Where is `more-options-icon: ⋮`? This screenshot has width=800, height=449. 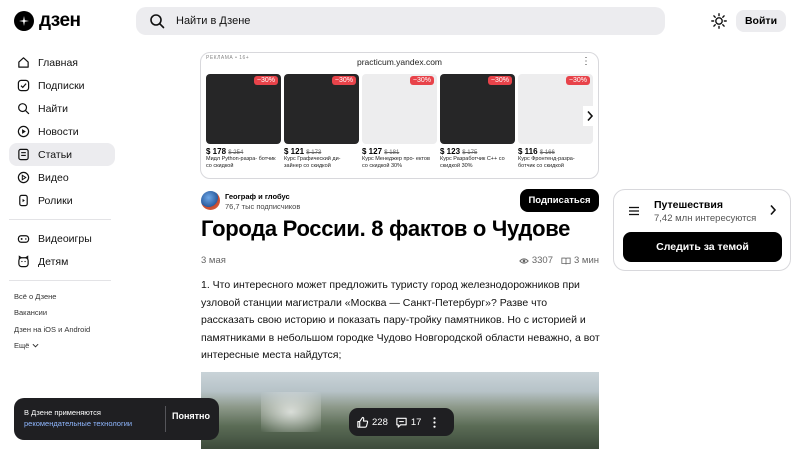 more-options-icon: ⋮ is located at coordinates (586, 61).